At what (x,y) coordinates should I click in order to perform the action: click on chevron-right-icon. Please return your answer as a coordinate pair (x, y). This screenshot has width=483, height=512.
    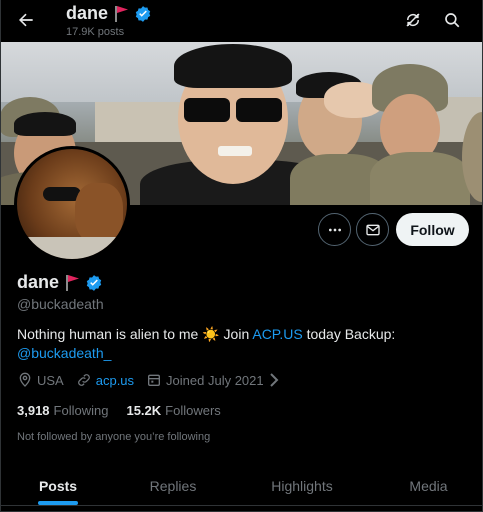
    Looking at the image, I should click on (274, 380).